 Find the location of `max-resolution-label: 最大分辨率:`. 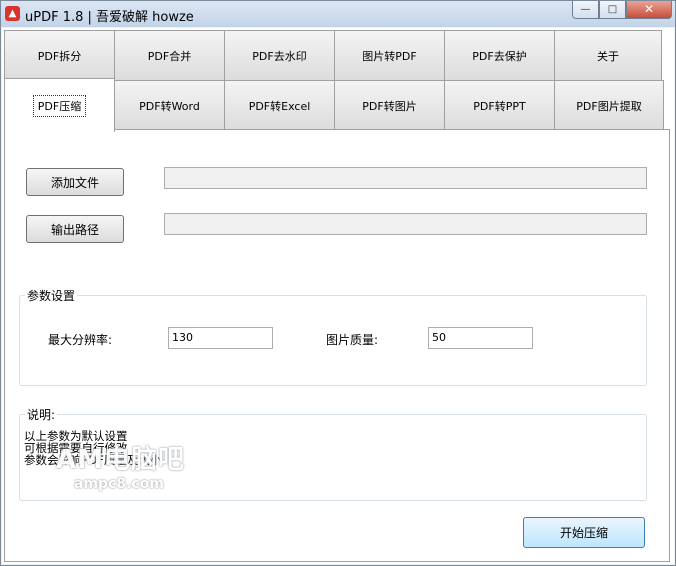

max-resolution-label: 最大分辨率: is located at coordinates (80, 340).